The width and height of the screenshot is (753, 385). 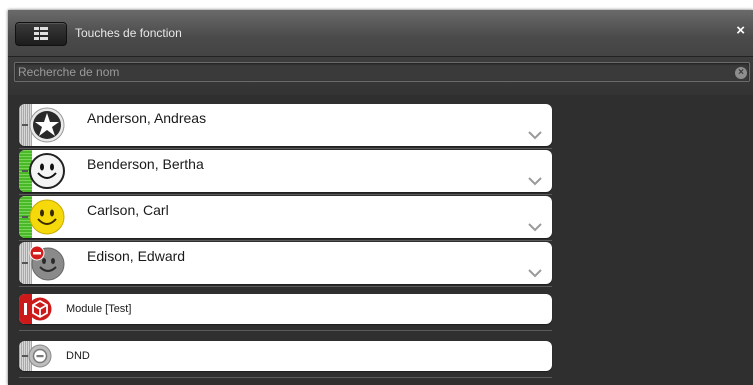 What do you see at coordinates (380, 33) in the screenshot?
I see `titlebar: Touches de fonction ×` at bounding box center [380, 33].